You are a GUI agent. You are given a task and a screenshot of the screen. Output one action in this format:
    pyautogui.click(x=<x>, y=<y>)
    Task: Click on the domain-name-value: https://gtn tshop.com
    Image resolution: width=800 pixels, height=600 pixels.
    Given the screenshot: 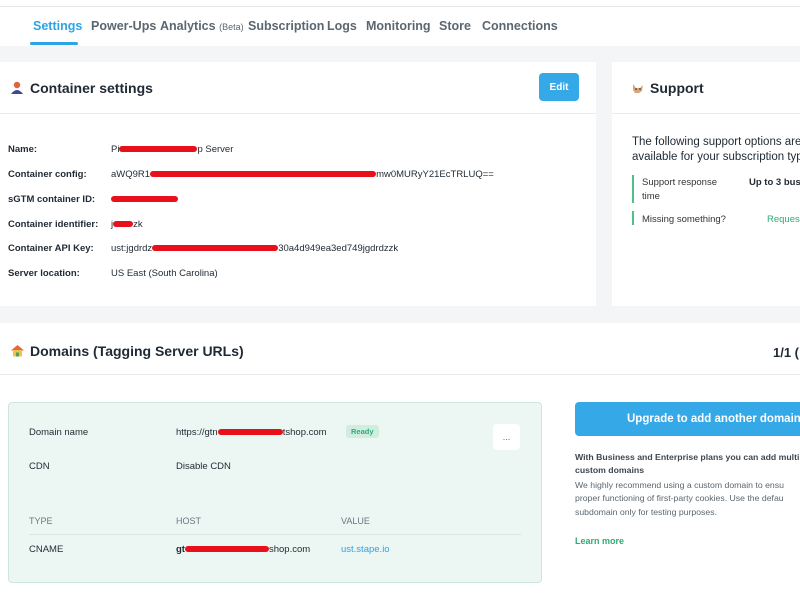 What is the action you would take?
    pyautogui.click(x=251, y=432)
    